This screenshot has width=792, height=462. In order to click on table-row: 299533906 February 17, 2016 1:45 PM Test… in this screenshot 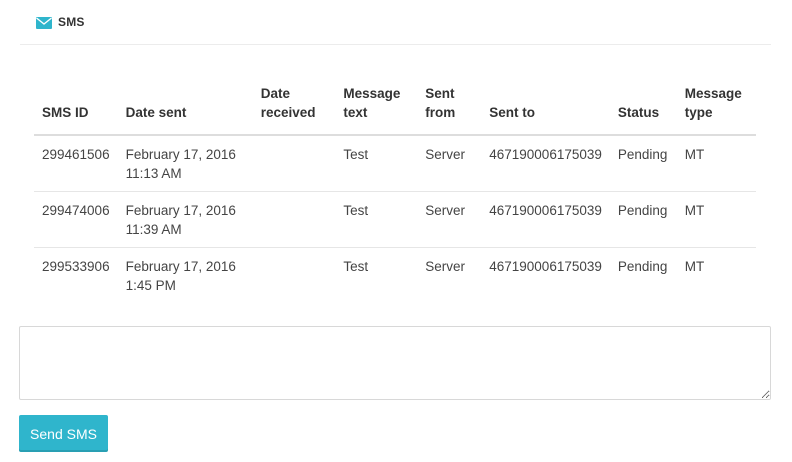, I will do `click(395, 276)`.